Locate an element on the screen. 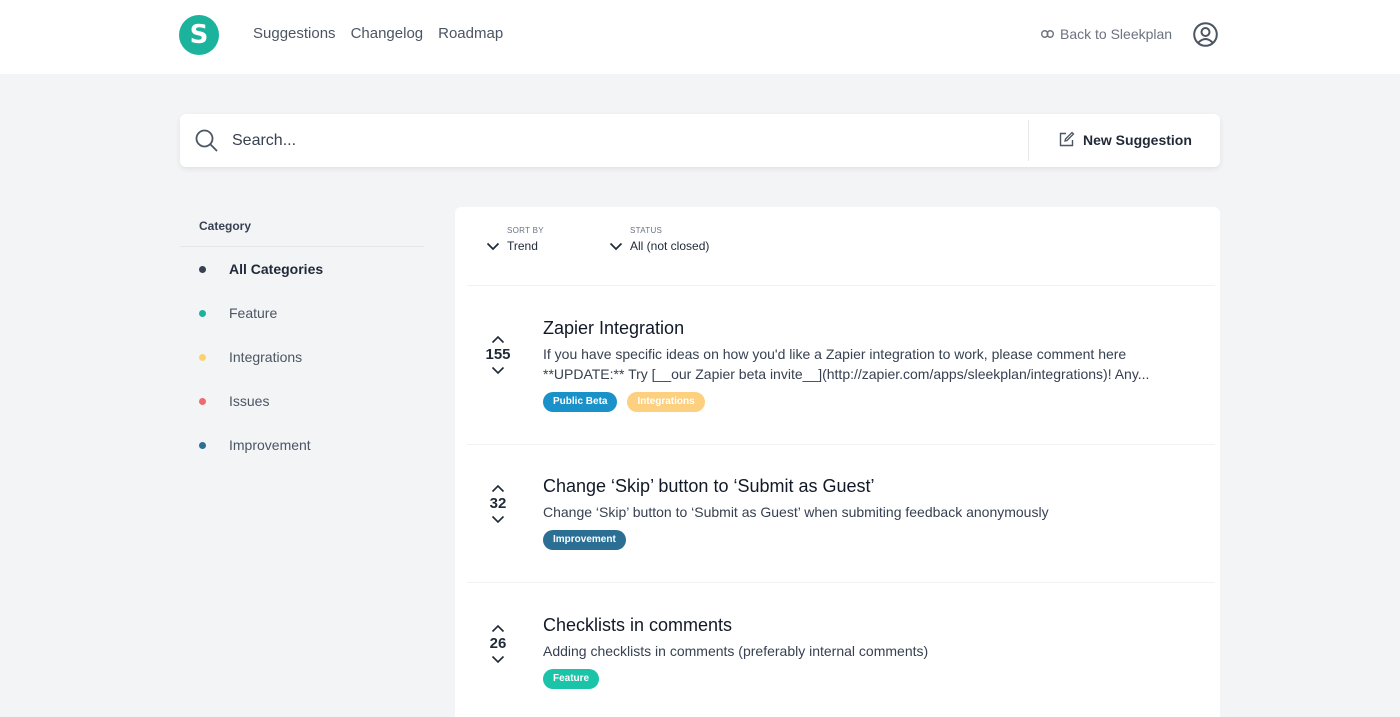 This screenshot has width=1400, height=717. search-divider is located at coordinates (1028, 140).